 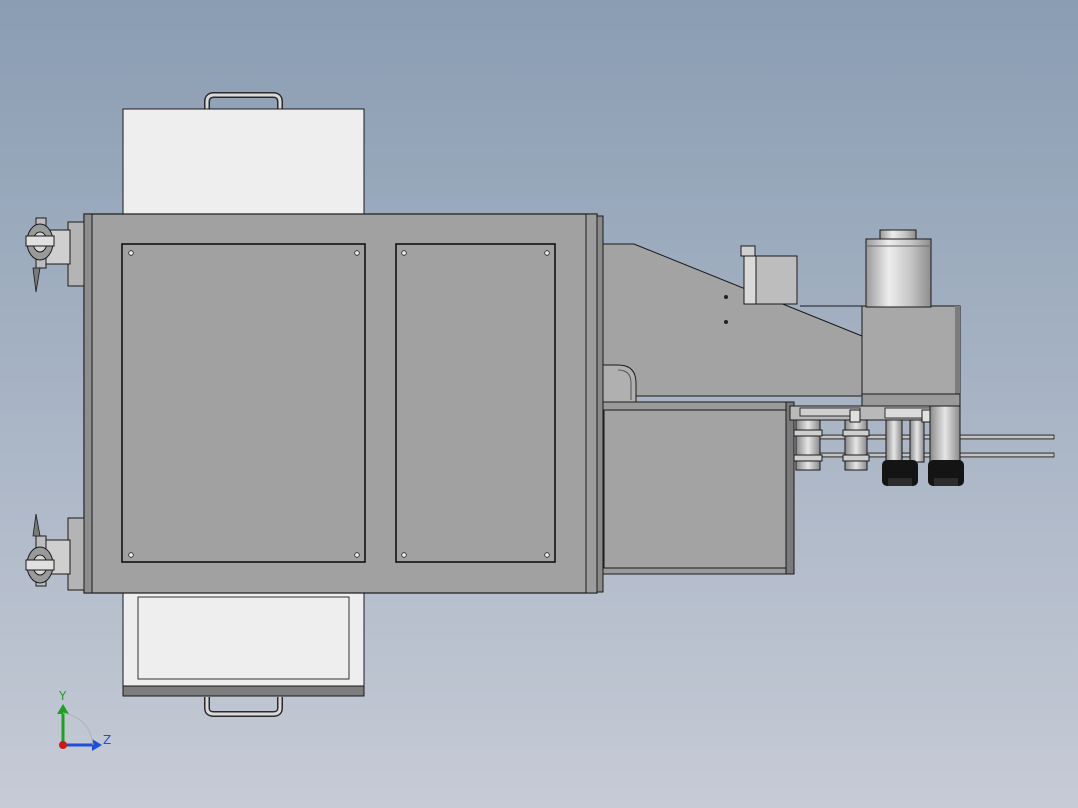 What do you see at coordinates (63, 745) in the screenshot?
I see `x-axis-dot` at bounding box center [63, 745].